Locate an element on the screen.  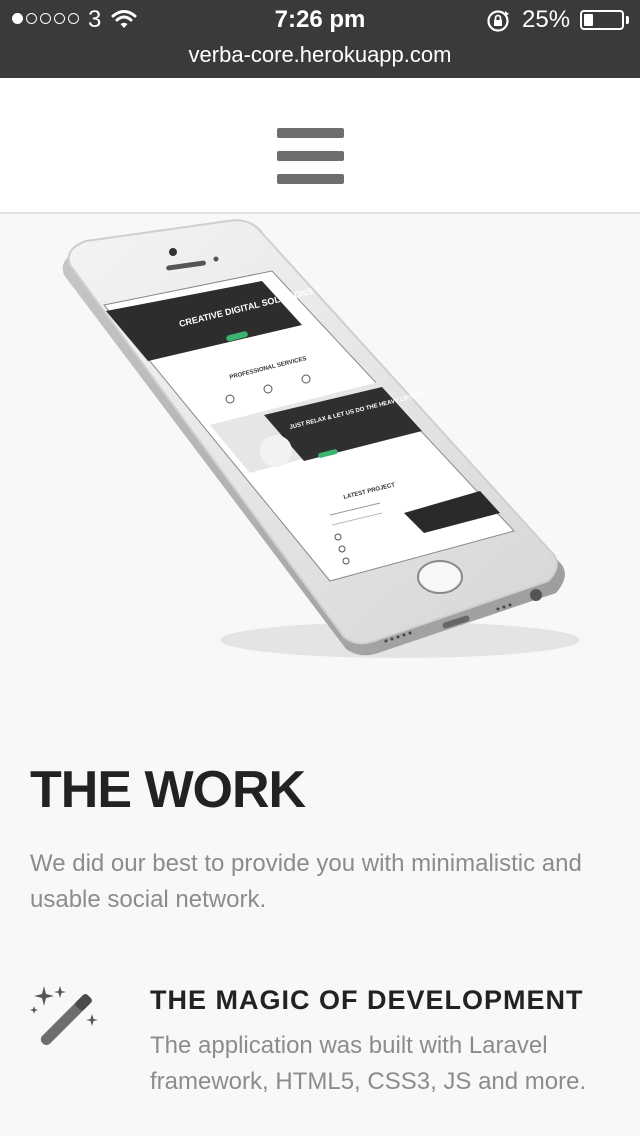
battery-nub is located at coordinates (627, 20).